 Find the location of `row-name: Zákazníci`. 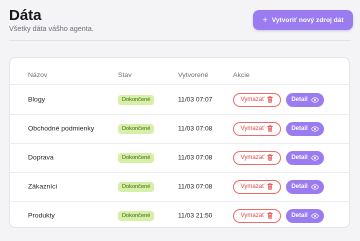

row-name: Zákazníci is located at coordinates (43, 186).